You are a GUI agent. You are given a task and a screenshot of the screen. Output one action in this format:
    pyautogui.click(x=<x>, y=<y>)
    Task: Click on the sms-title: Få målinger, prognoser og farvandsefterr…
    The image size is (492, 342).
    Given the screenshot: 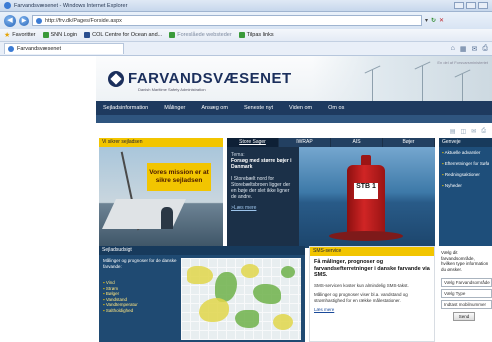 What is the action you would take?
    pyautogui.click(x=372, y=268)
    